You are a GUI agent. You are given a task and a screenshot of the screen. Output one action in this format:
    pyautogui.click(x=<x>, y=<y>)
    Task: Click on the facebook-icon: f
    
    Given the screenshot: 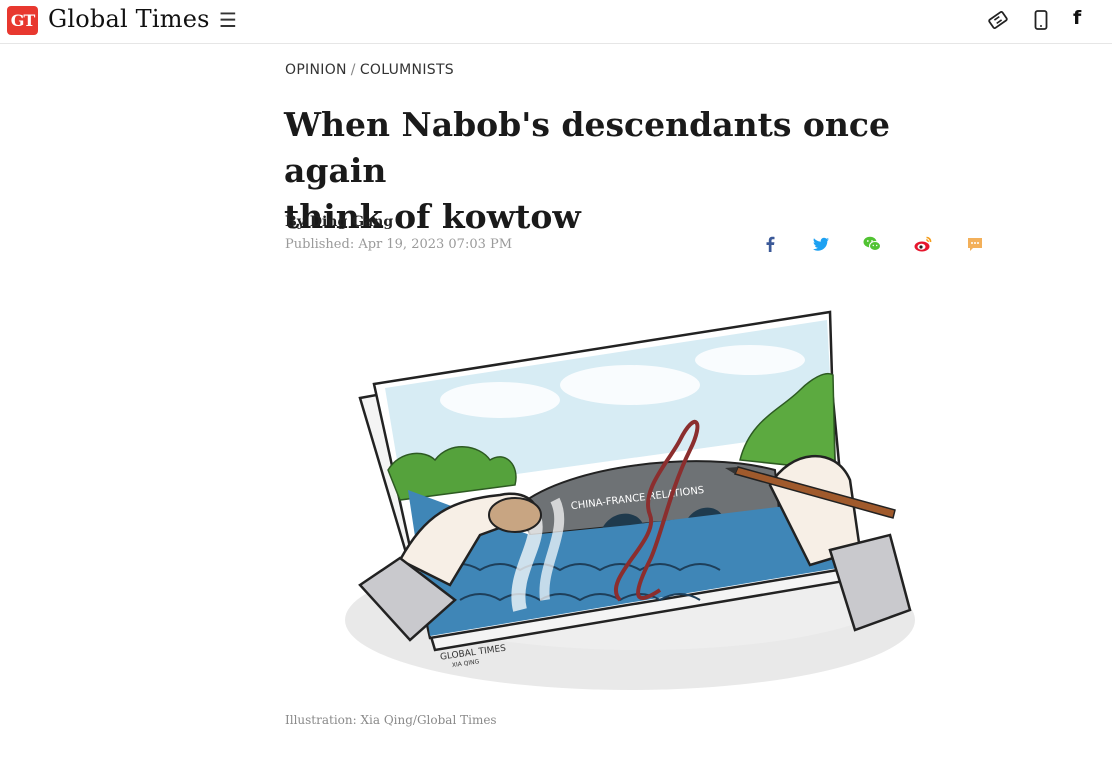 What is the action you would take?
    pyautogui.click(x=1077, y=18)
    